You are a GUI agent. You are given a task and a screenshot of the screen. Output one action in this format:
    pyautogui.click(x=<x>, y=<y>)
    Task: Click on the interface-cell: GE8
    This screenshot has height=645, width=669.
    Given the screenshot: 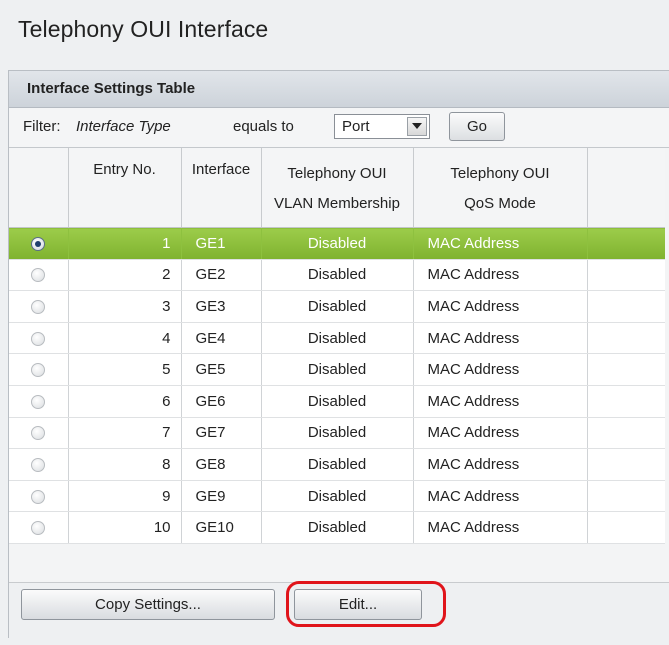 What is the action you would take?
    pyautogui.click(x=221, y=464)
    